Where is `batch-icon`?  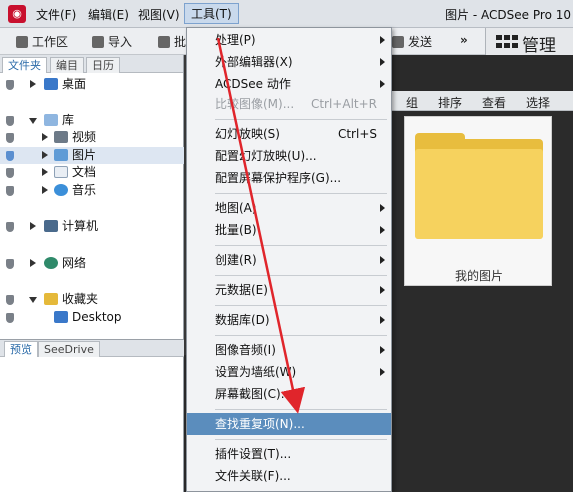 batch-icon is located at coordinates (164, 42).